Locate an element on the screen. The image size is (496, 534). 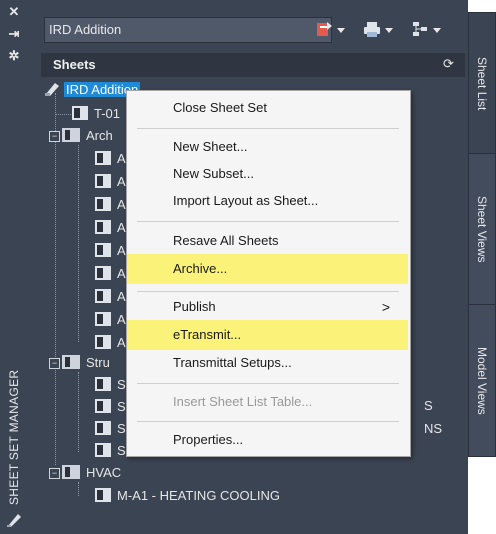
tree-subset-struct: − Stru is located at coordinates (79, 363).